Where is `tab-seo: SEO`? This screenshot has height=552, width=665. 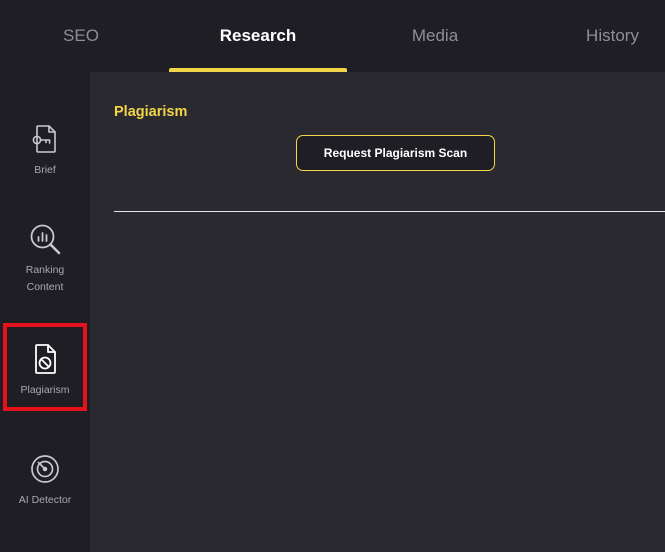
tab-seo: SEO is located at coordinates (81, 36).